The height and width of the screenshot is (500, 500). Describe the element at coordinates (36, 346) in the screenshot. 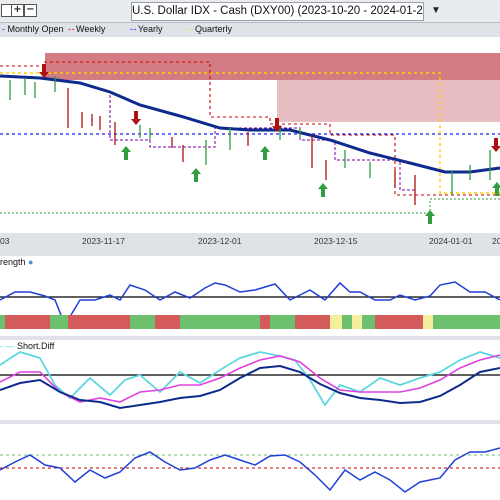

I see `panel-title-text: Short.Diff` at that location.